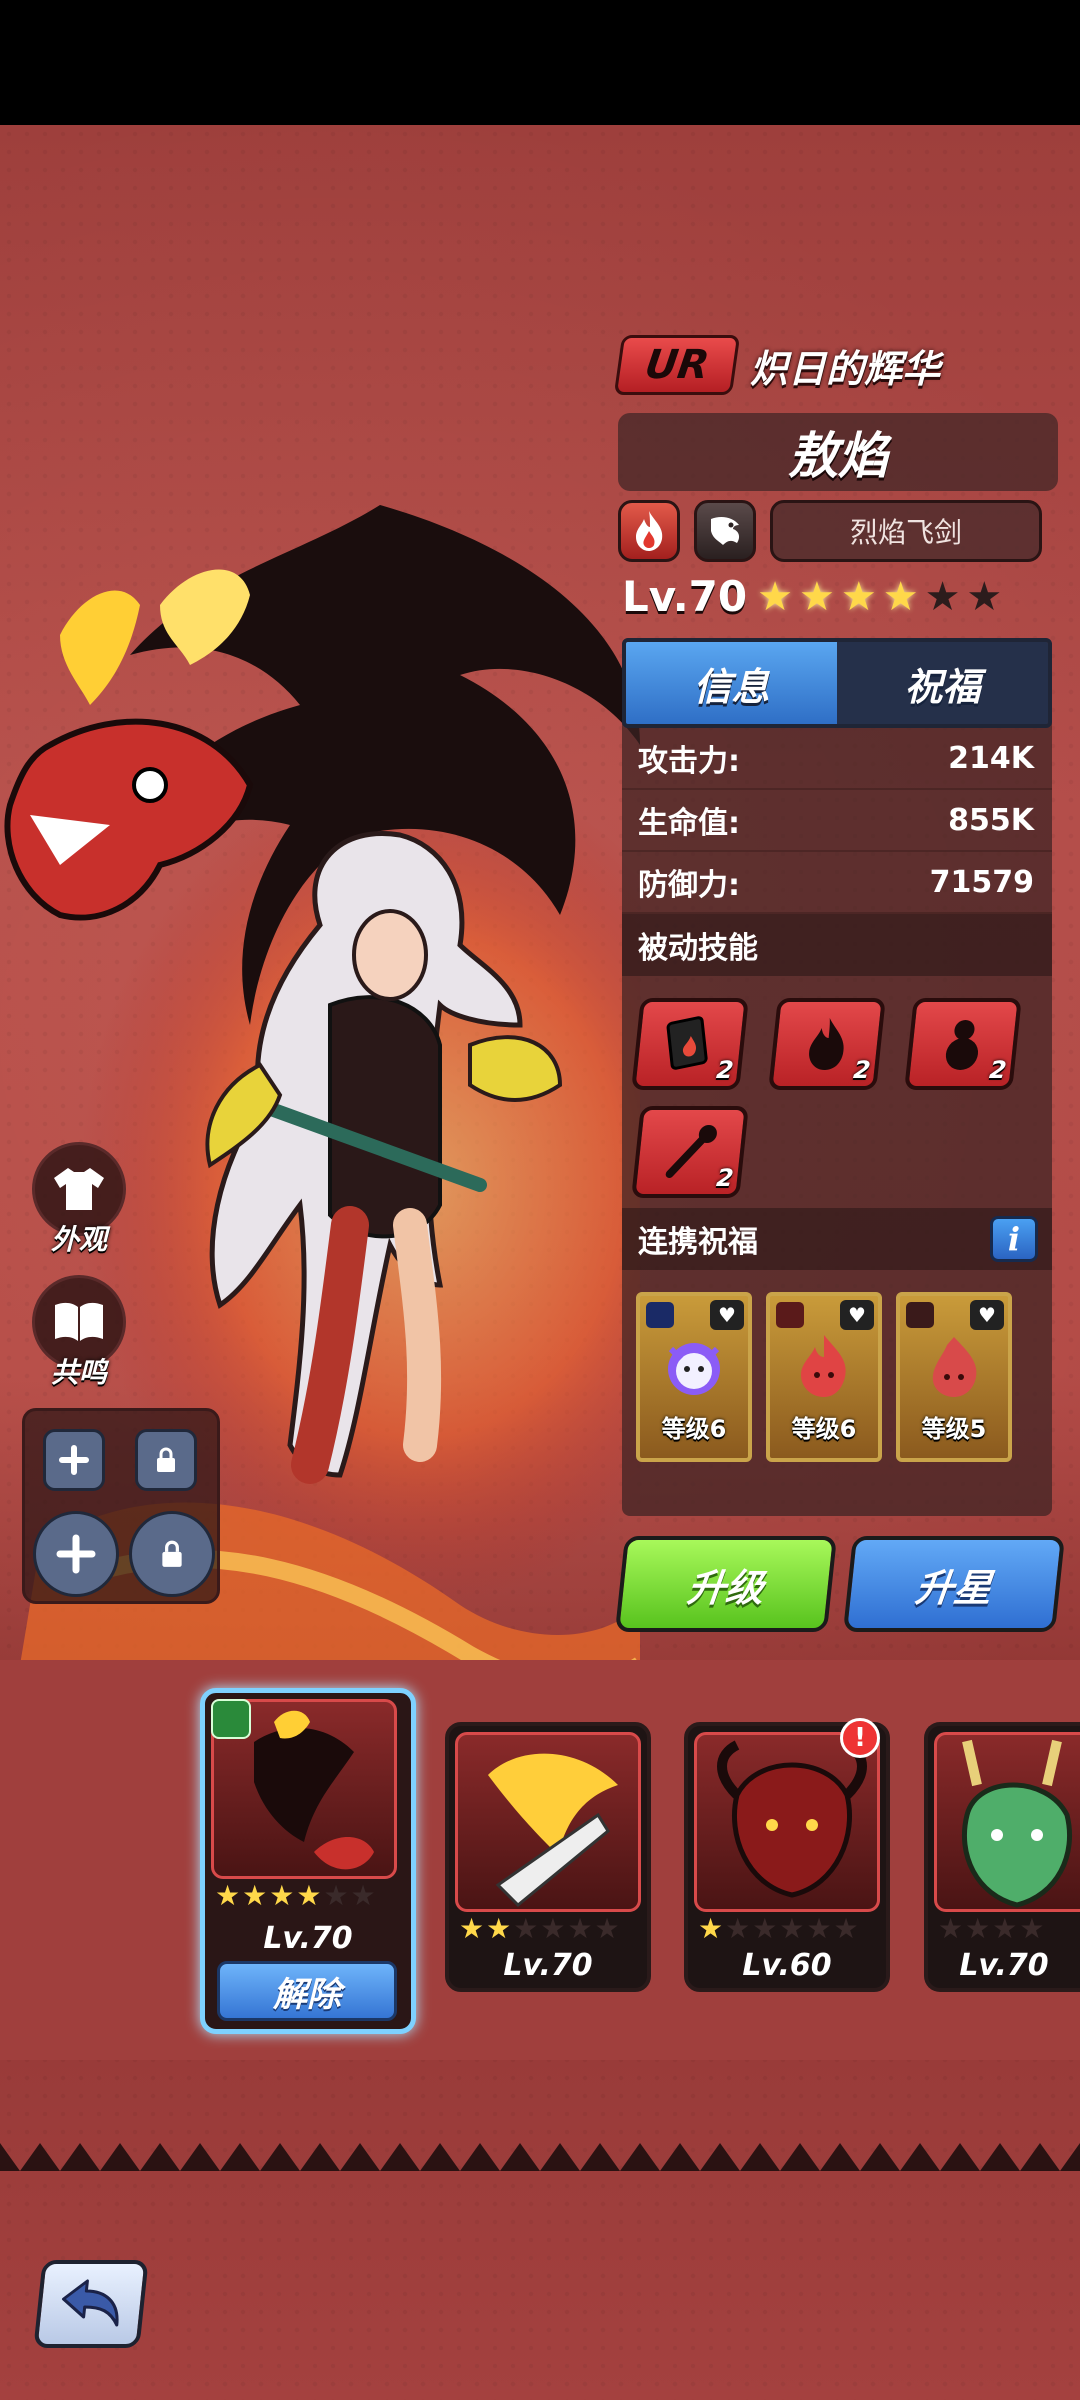 The width and height of the screenshot is (1080, 2400). What do you see at coordinates (824, 1429) in the screenshot?
I see `blessing-level: 等级6` at bounding box center [824, 1429].